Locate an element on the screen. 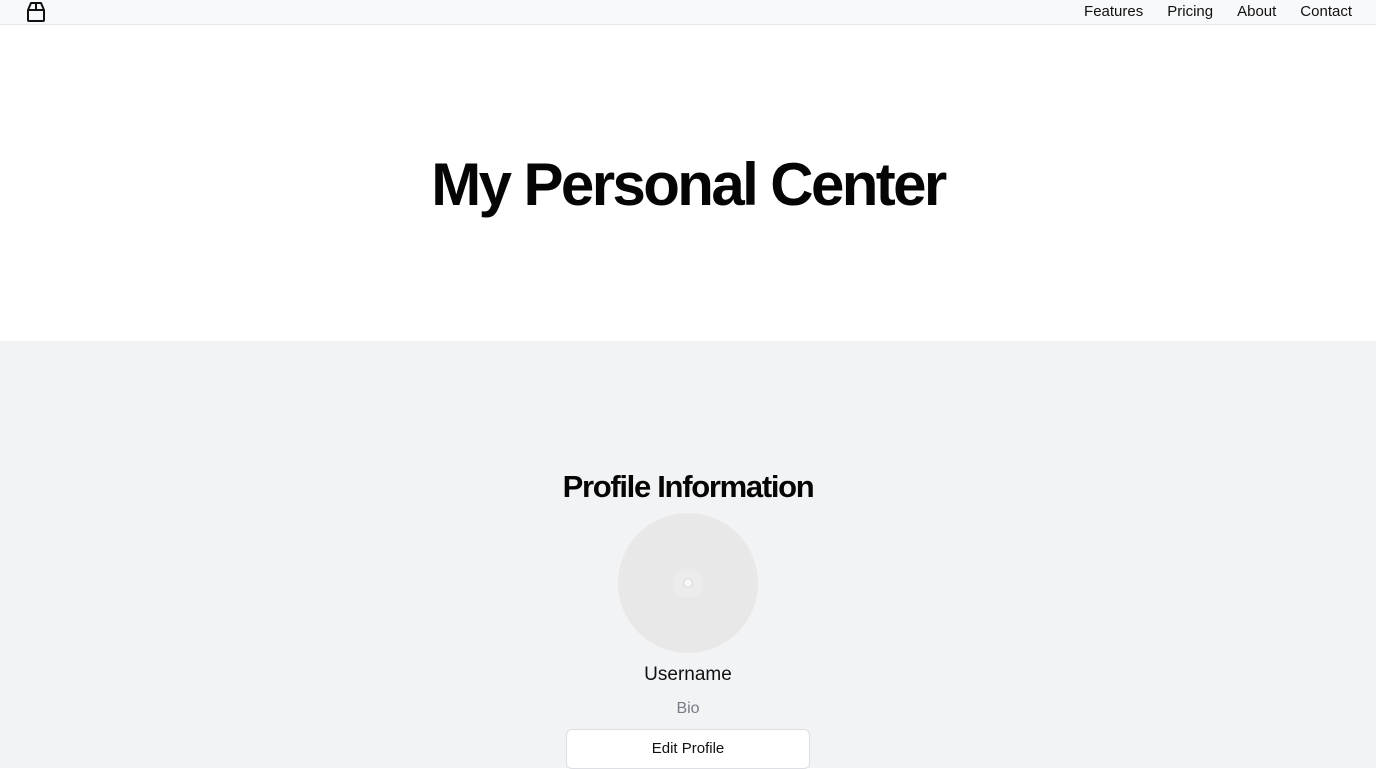 This screenshot has width=1376, height=769. nav-link-features: Features is located at coordinates (1113, 12).